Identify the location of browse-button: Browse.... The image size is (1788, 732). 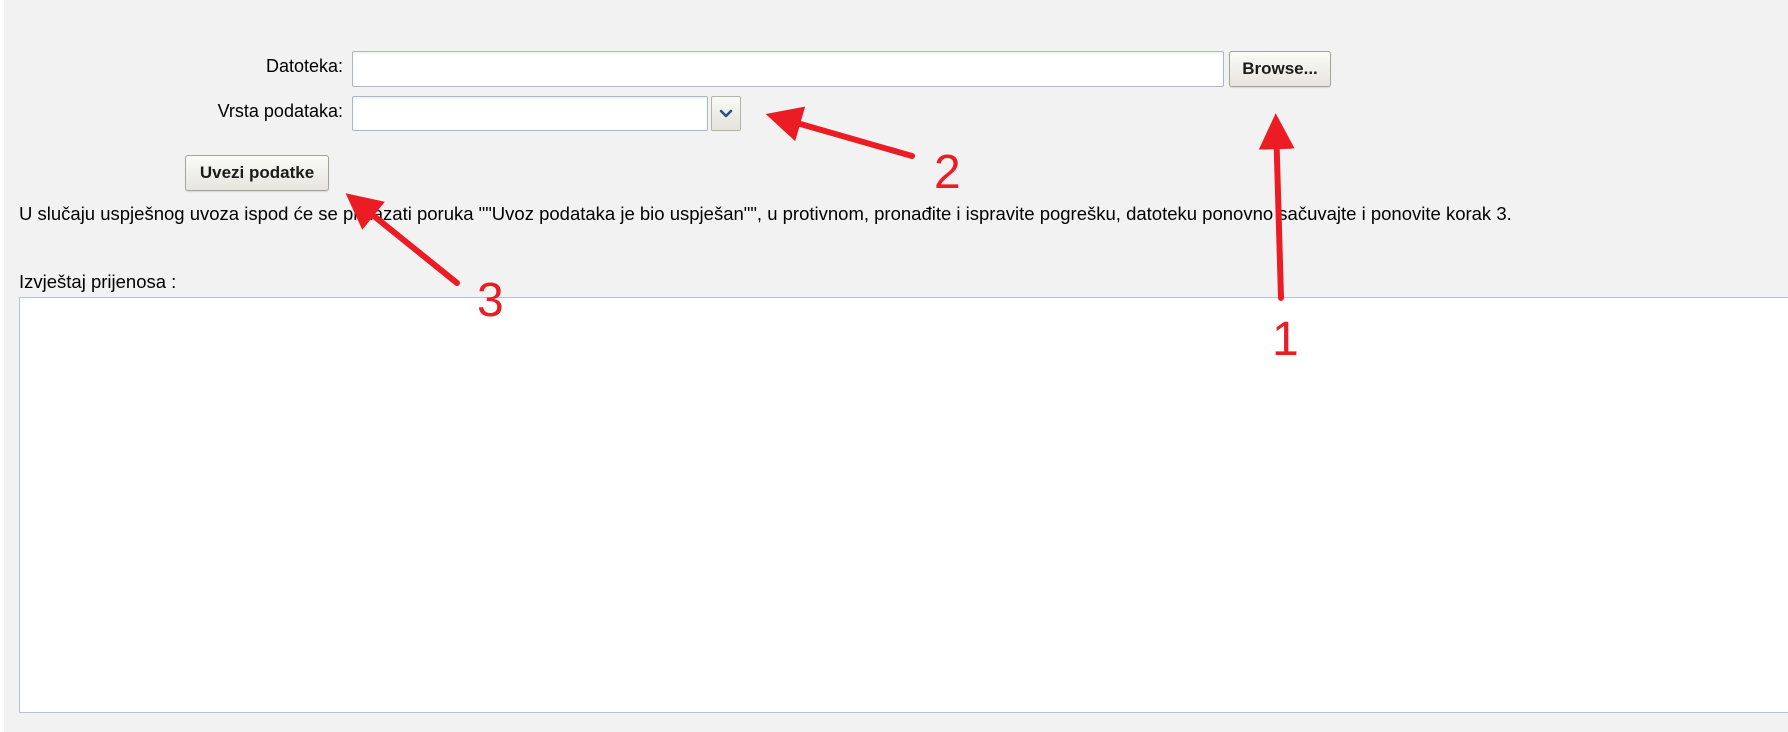
(1280, 69).